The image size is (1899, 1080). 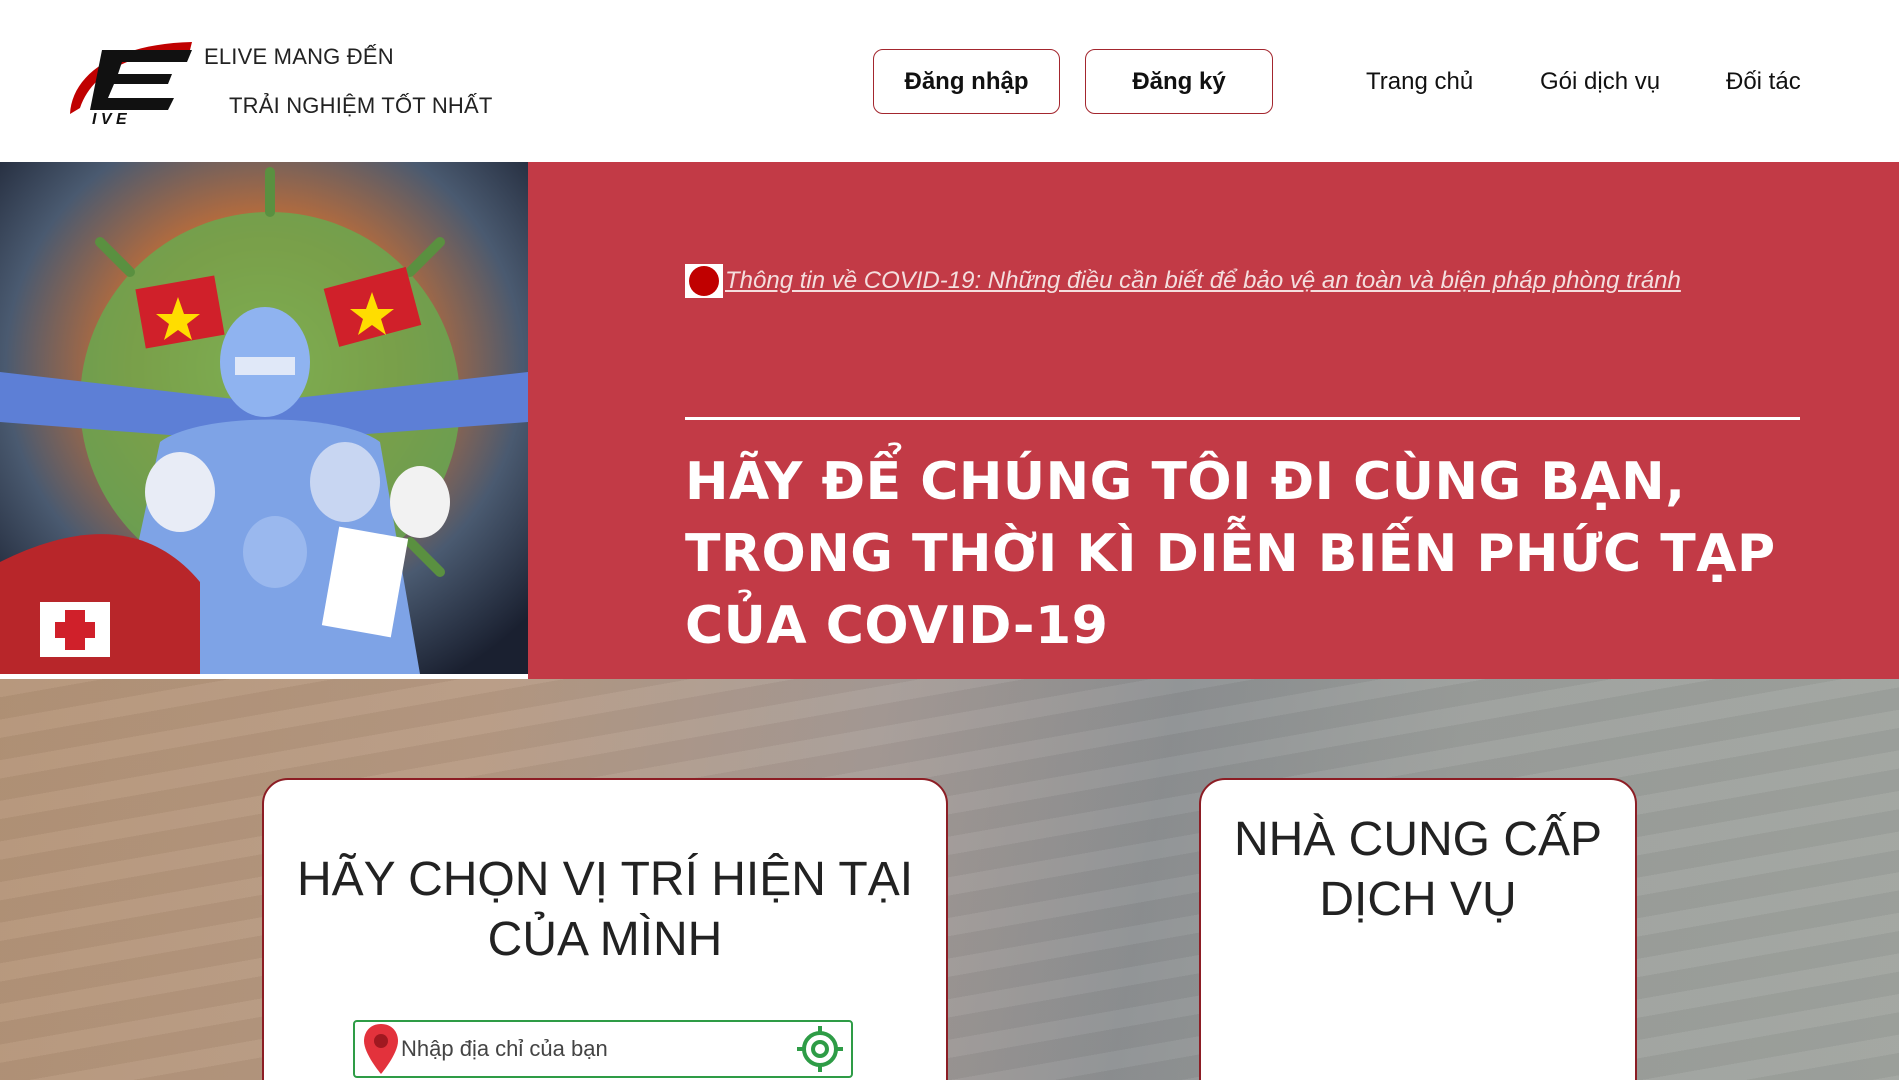 What do you see at coordinates (264, 418) in the screenshot?
I see `covid-heroes-illustration` at bounding box center [264, 418].